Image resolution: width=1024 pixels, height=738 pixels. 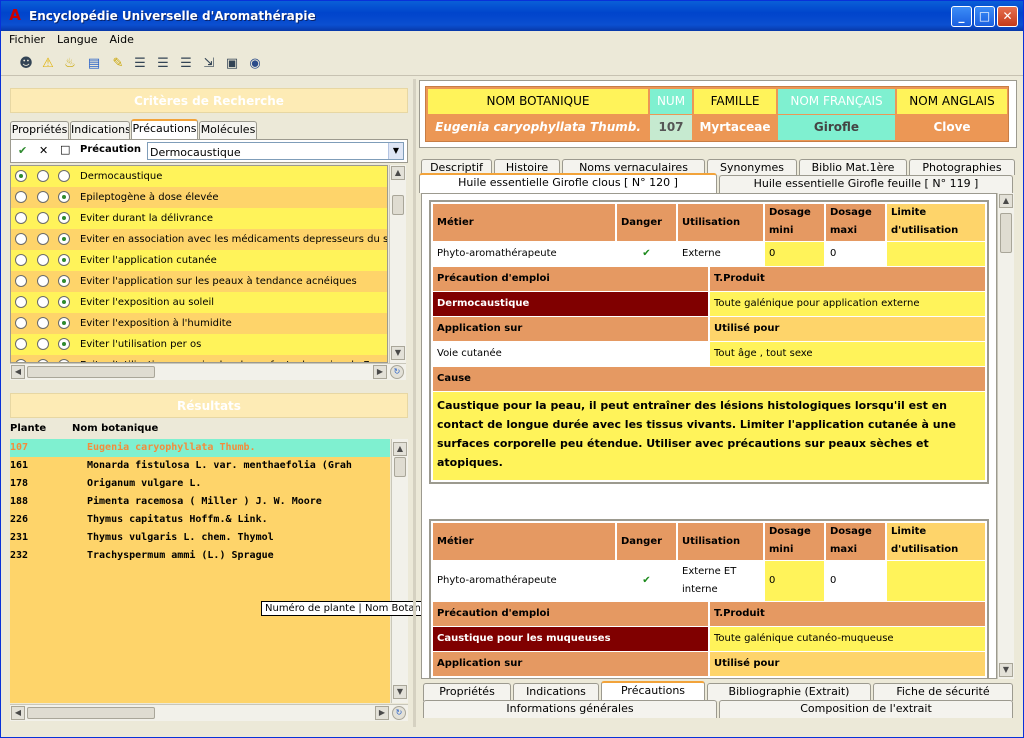 What do you see at coordinates (48, 64) in the screenshot?
I see `warning-icon: ⚠` at bounding box center [48, 64].